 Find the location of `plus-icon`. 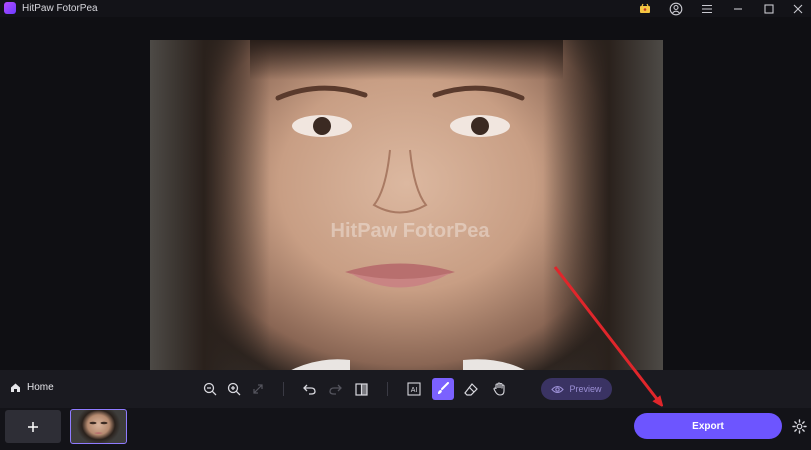

plus-icon is located at coordinates (33, 426).